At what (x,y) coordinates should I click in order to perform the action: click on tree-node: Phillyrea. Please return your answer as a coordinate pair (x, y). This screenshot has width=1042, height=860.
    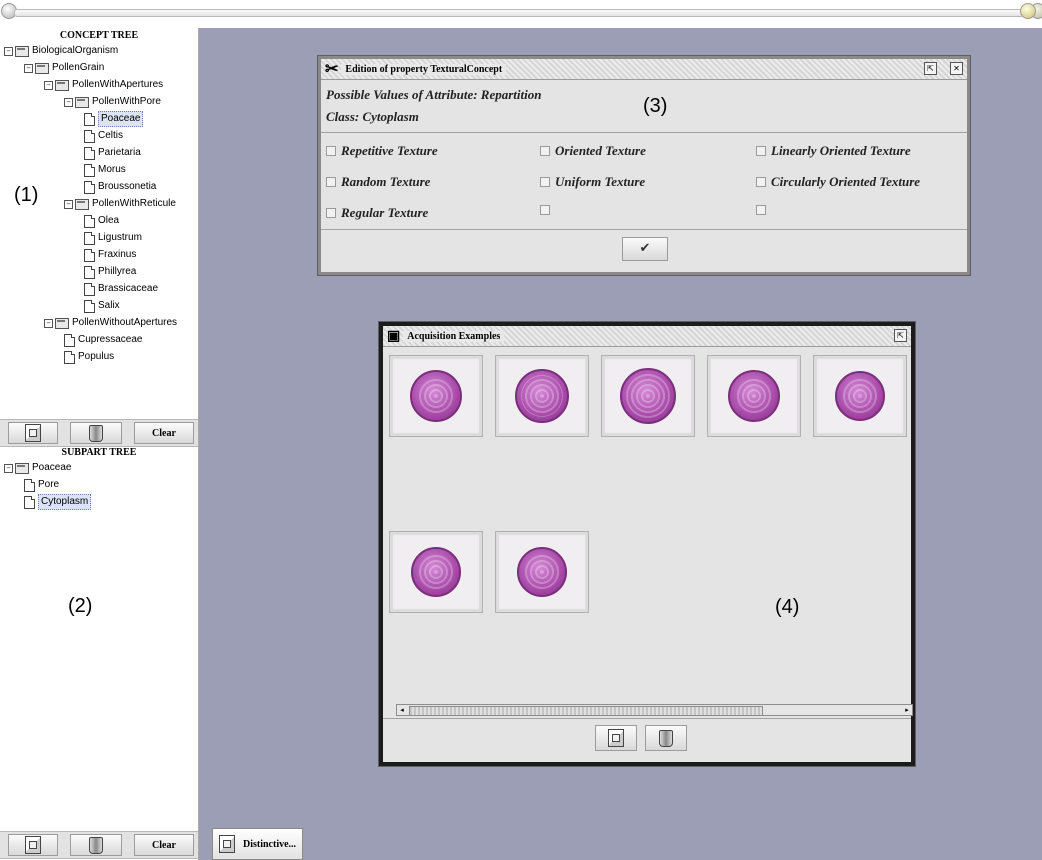
    Looking at the image, I should click on (110, 272).